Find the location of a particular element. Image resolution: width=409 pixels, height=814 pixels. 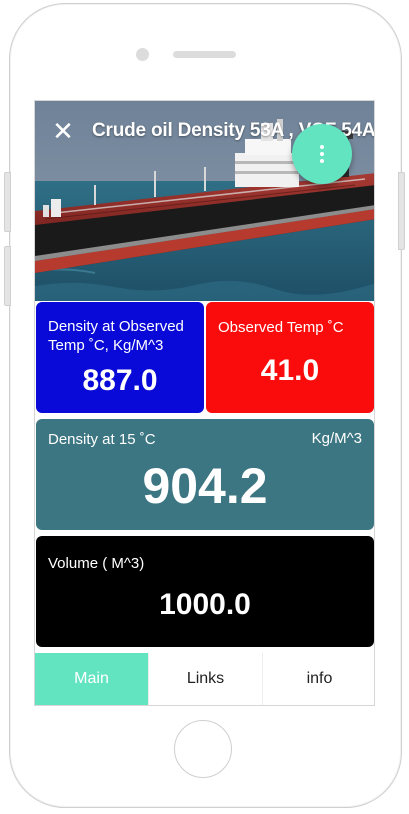

volume-label: Volume ( M^3) is located at coordinates (96, 563).